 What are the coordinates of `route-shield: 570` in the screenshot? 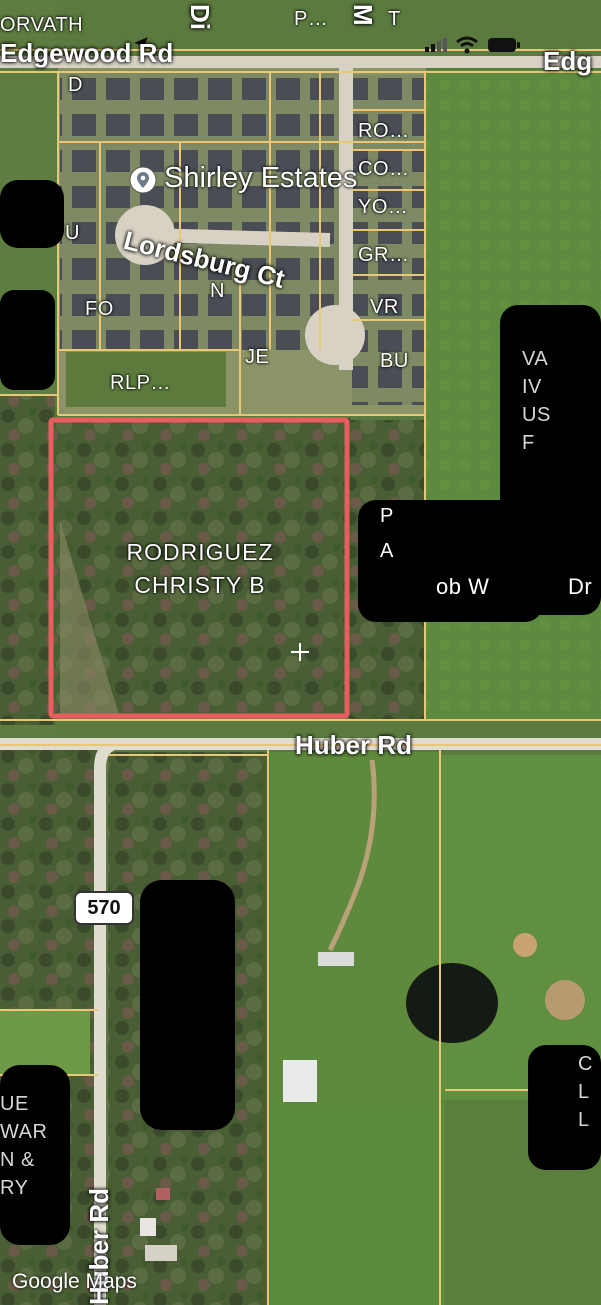 It's located at (104, 908).